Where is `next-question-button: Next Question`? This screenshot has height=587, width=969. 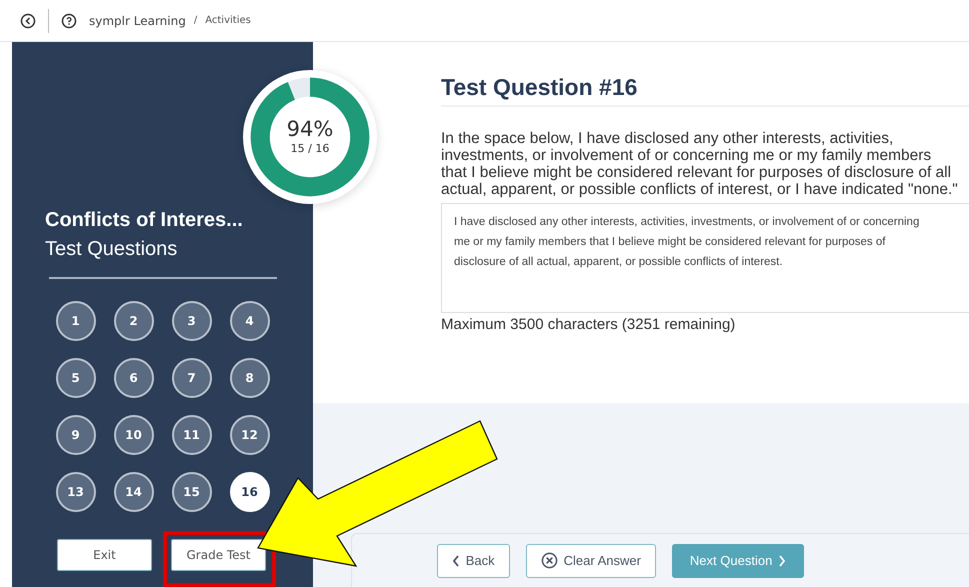 next-question-button: Next Question is located at coordinates (738, 561).